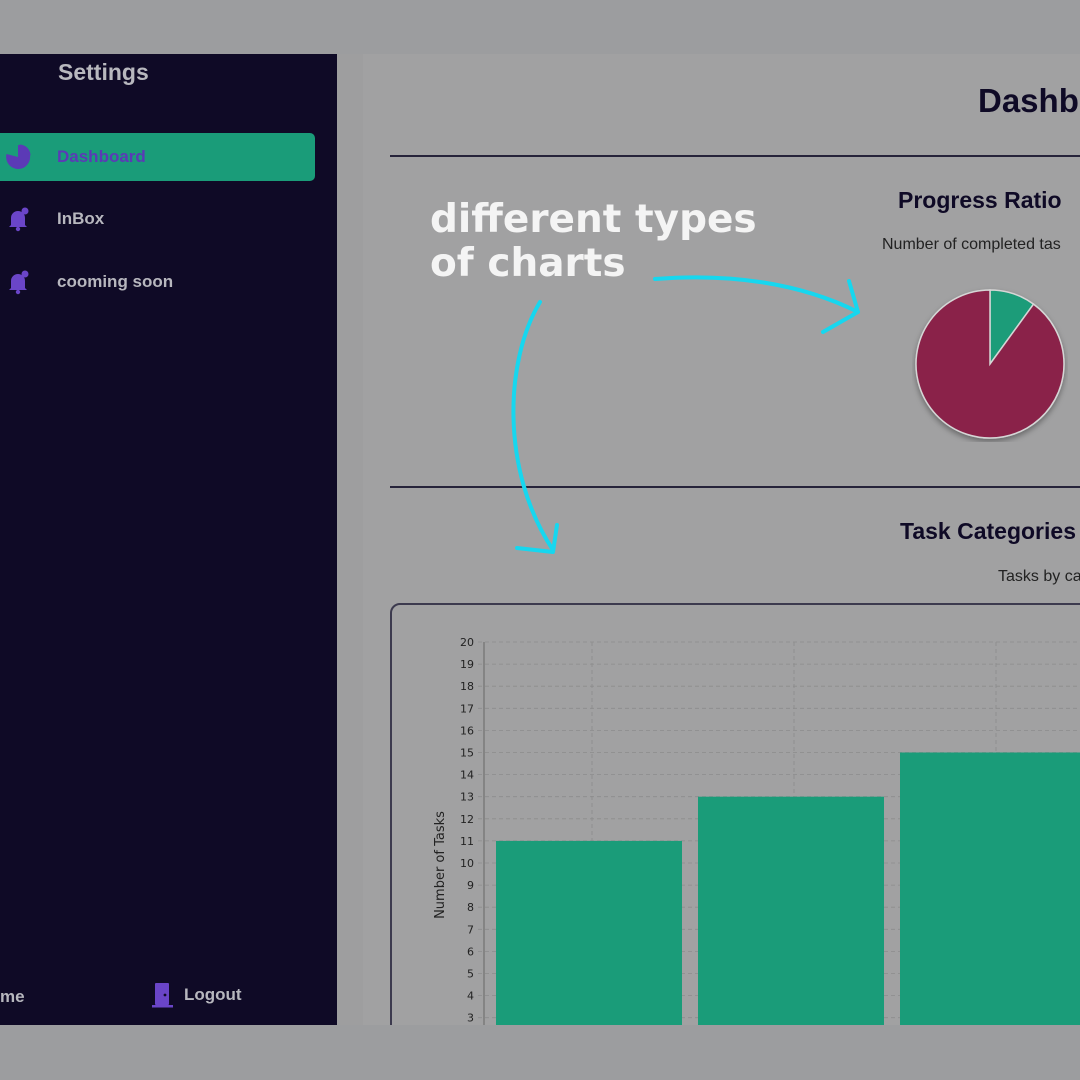 The image size is (1080, 1080). Describe the element at coordinates (467, 797) in the screenshot. I see `y-tick-label: 13` at that location.